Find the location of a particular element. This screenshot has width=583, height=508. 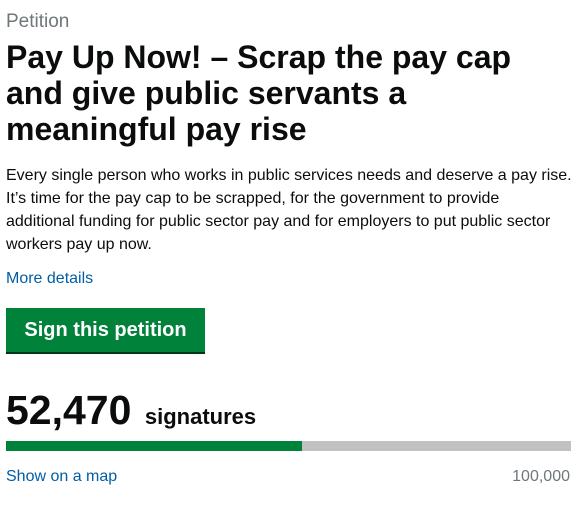

signature-summary: 52,470 signatures is located at coordinates (131, 410).